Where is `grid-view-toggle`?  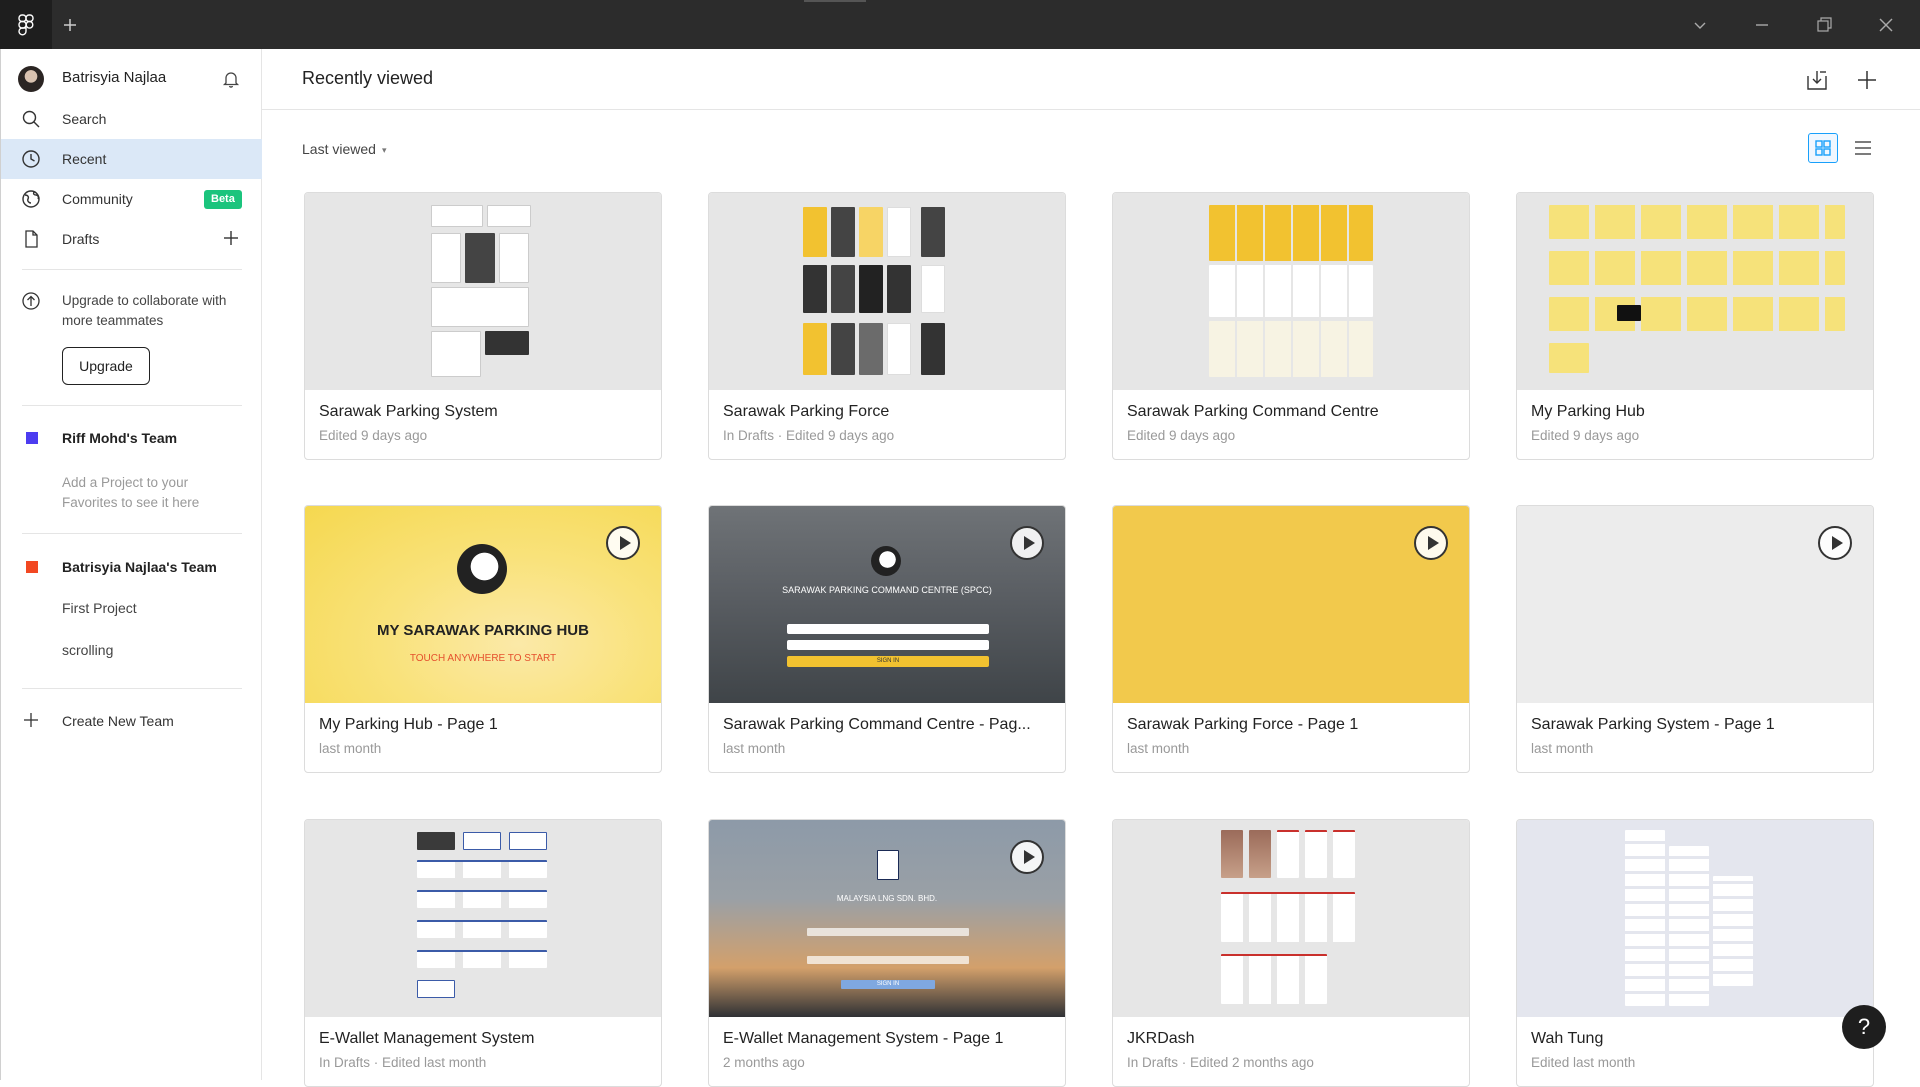
grid-view-toggle is located at coordinates (1823, 148).